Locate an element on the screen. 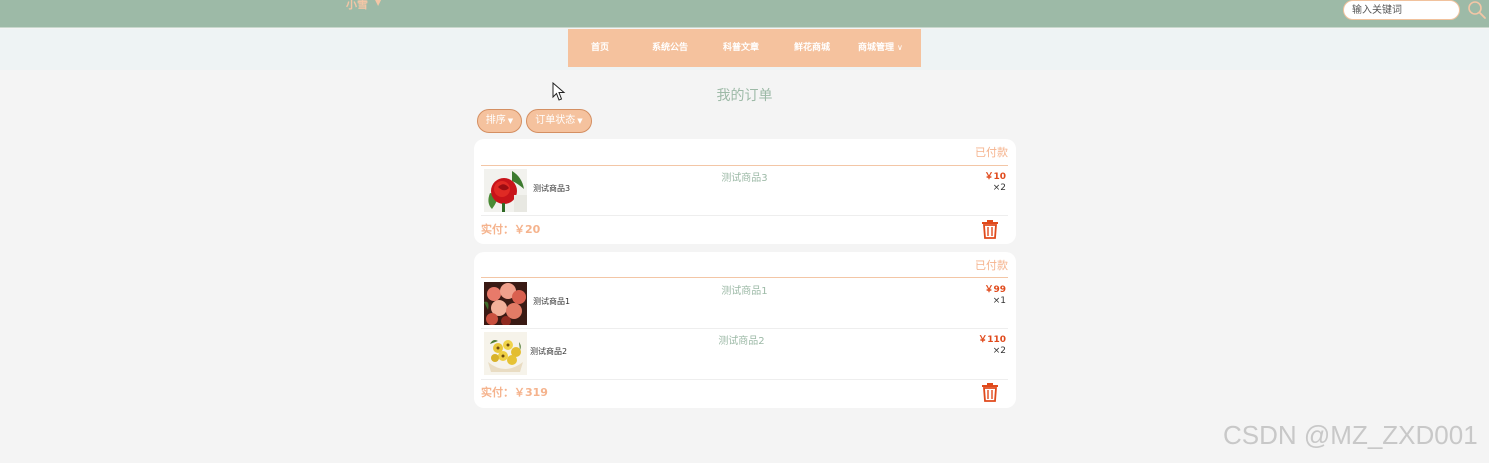 This screenshot has width=1489, height=463. nav-item-articles: 科普文章 is located at coordinates (741, 48).